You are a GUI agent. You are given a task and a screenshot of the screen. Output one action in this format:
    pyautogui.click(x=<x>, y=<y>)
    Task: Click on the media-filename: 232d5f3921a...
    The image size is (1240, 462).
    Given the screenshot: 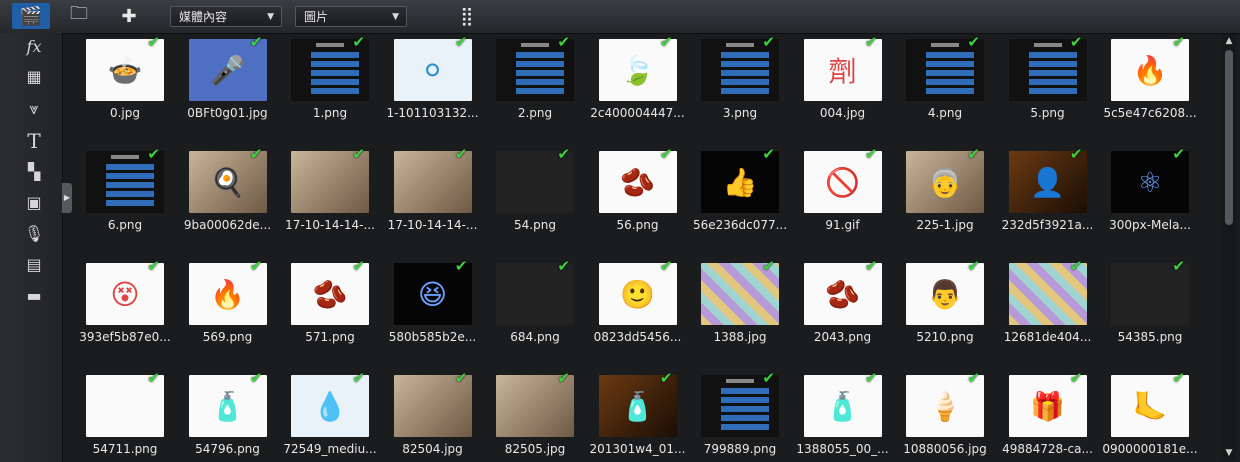 What is the action you would take?
    pyautogui.click(x=1047, y=225)
    